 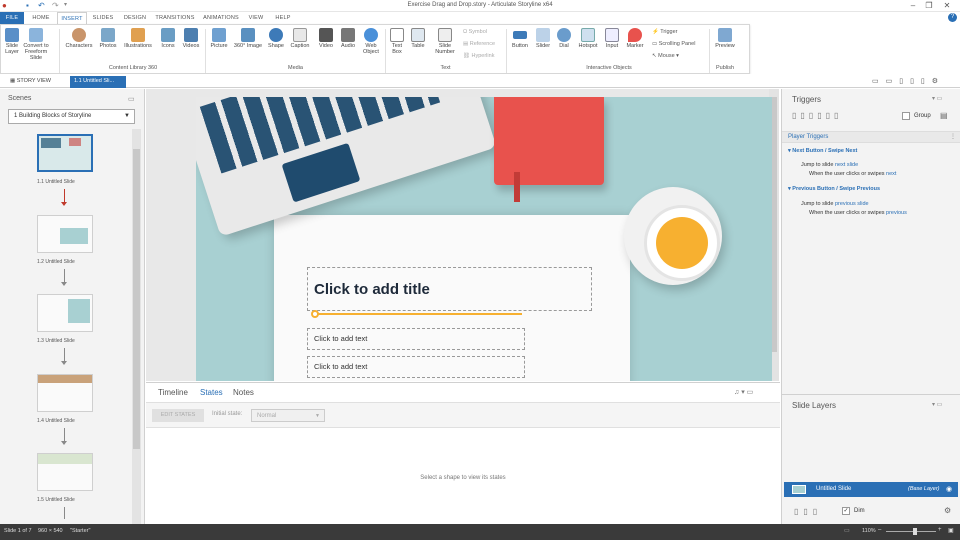 What do you see at coordinates (56, 421) in the screenshot?
I see `slide-label-4: 1.4 Untitled Slide` at bounding box center [56, 421].